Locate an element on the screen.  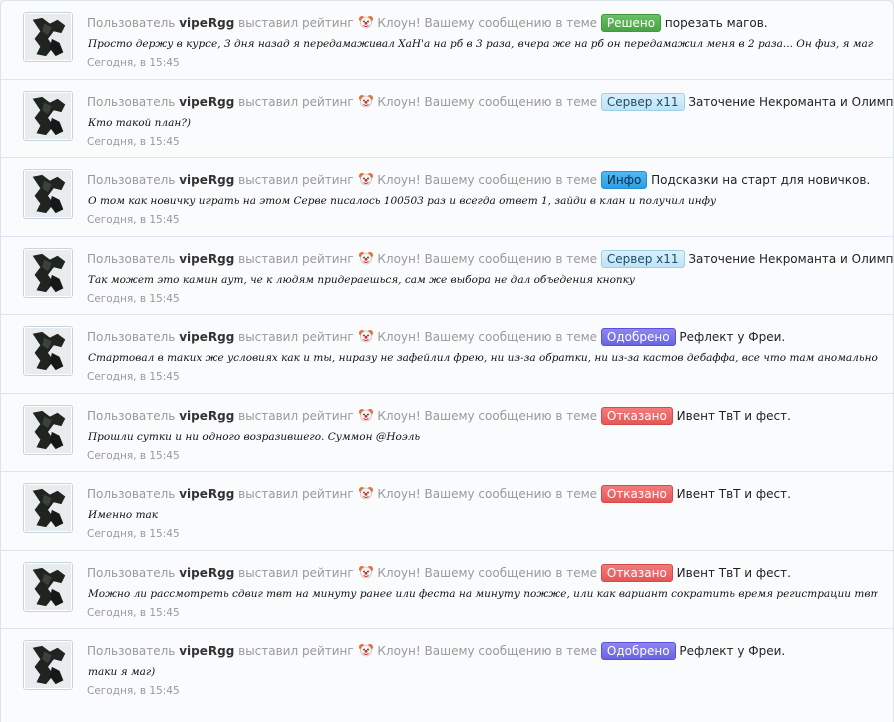
thread-title-link: Подсказки на старт для новичков. is located at coordinates (760, 180).